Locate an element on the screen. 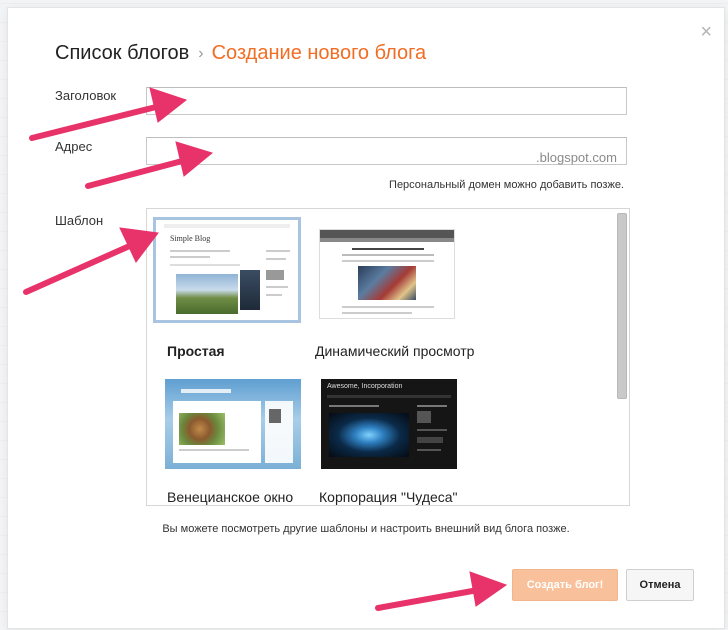 The width and height of the screenshot is (728, 630). template-simple-name: Простая is located at coordinates (196, 351).